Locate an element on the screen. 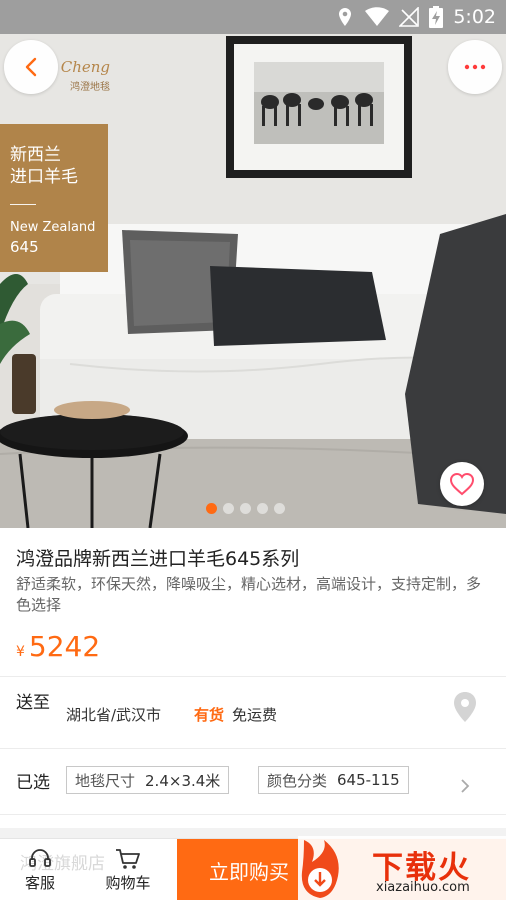 The width and height of the screenshot is (506, 900). location-pin-icon is located at coordinates (465, 707).